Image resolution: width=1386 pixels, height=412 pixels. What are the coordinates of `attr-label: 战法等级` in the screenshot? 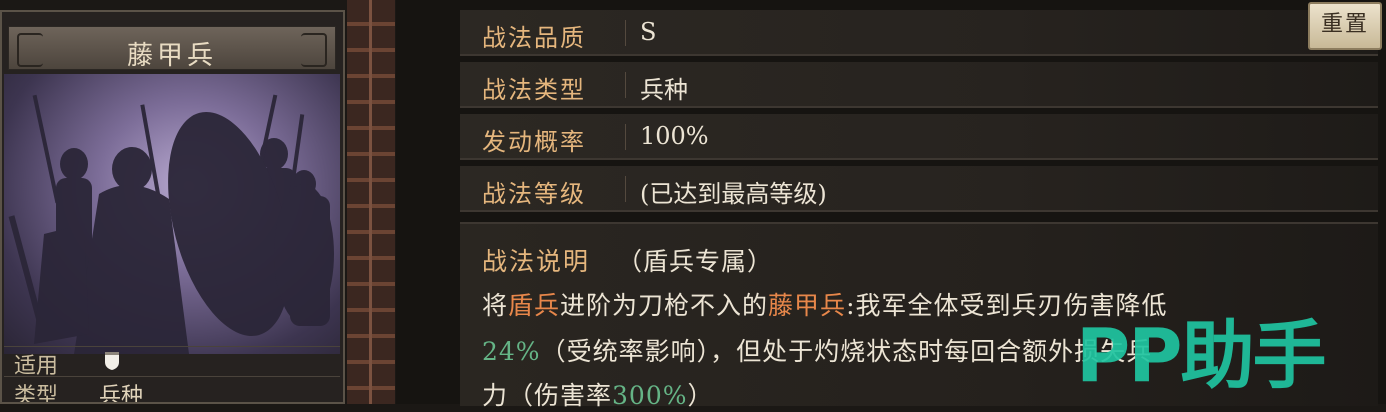 It's located at (534, 194).